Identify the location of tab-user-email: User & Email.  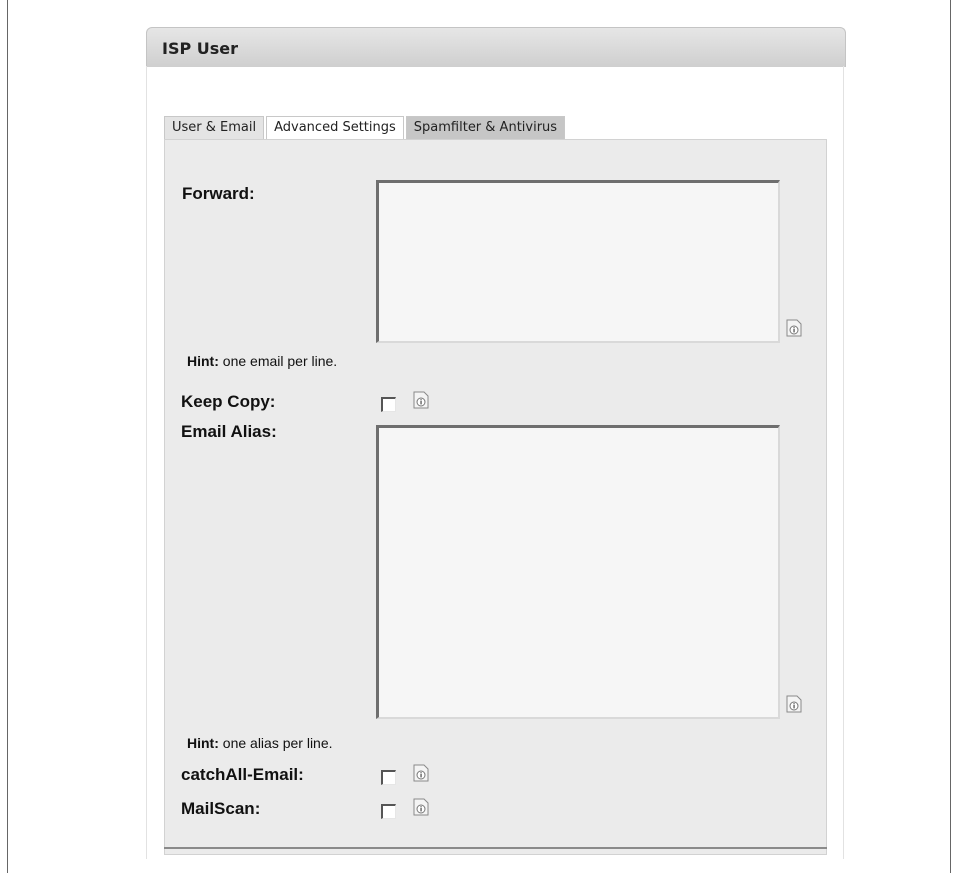
(214, 128).